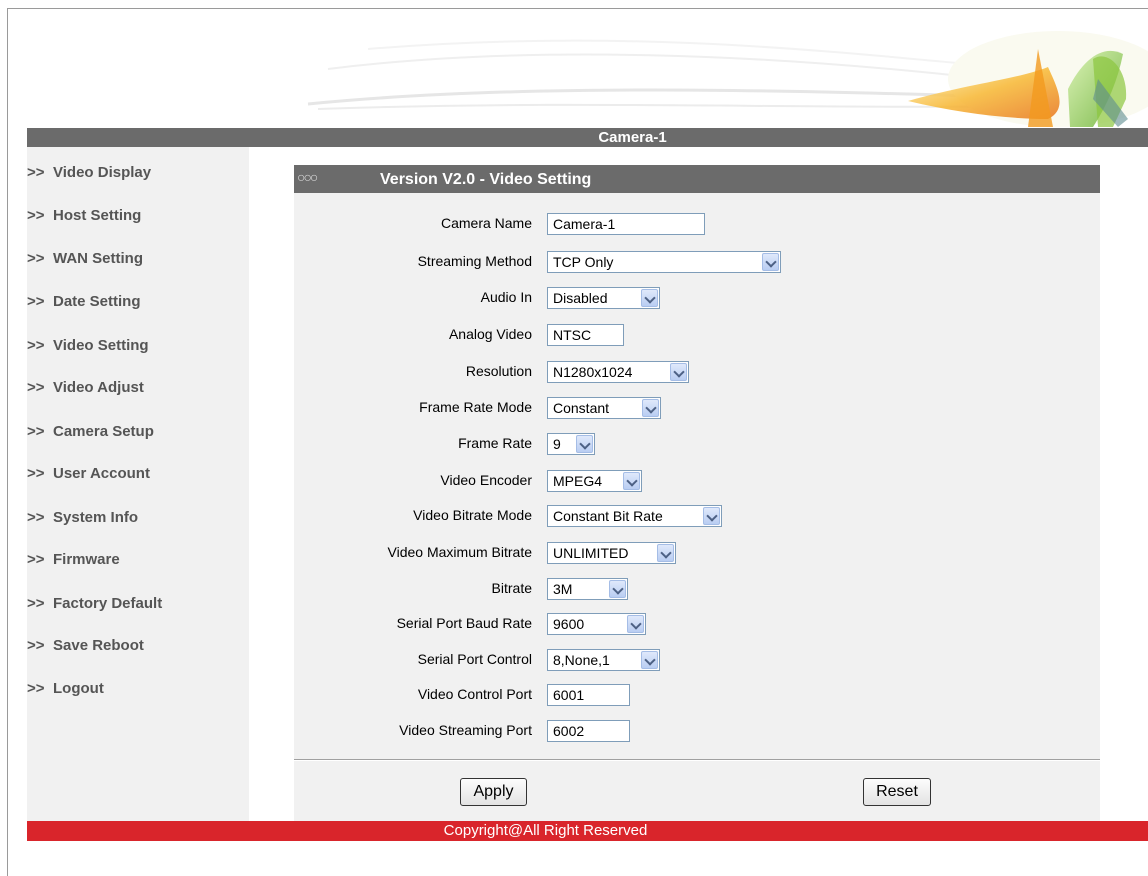  What do you see at coordinates (578, 481) in the screenshot?
I see `video-encoder-value: MPEG4` at bounding box center [578, 481].